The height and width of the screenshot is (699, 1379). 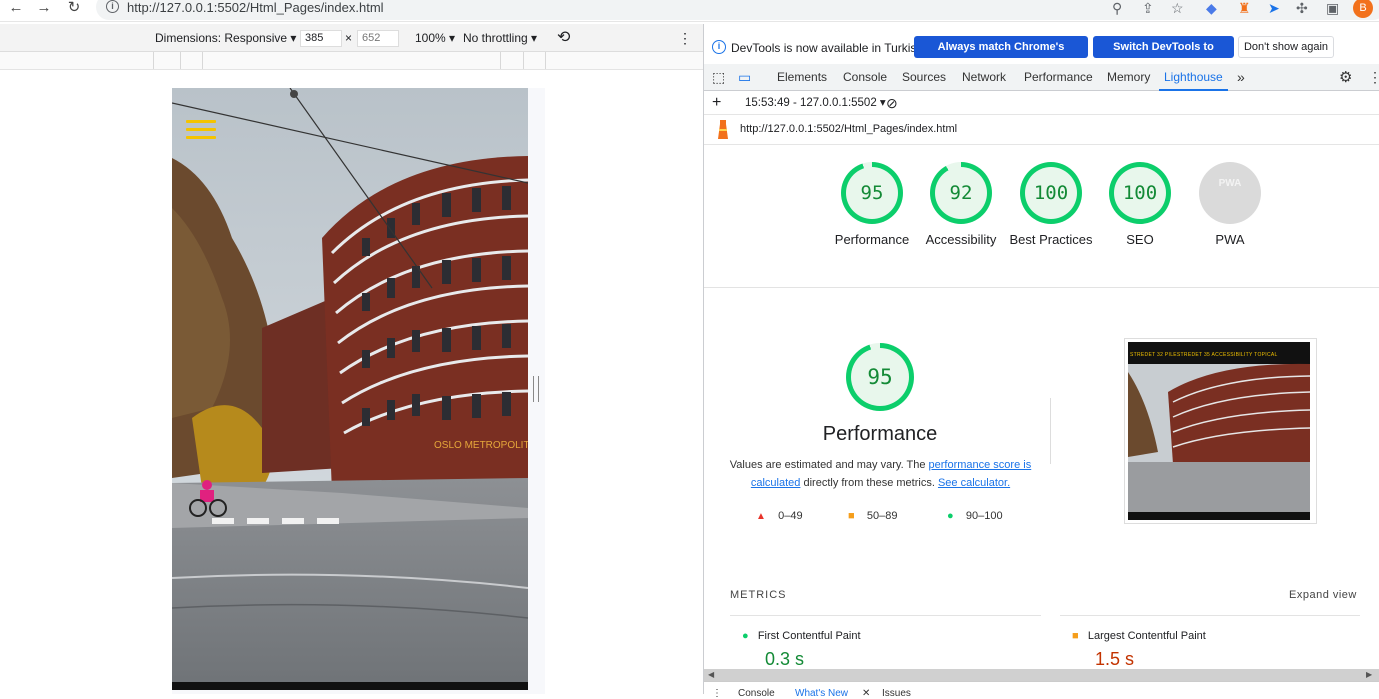 I want to click on always-match-language-button: Always match Chrome's language, so click(x=1001, y=55).